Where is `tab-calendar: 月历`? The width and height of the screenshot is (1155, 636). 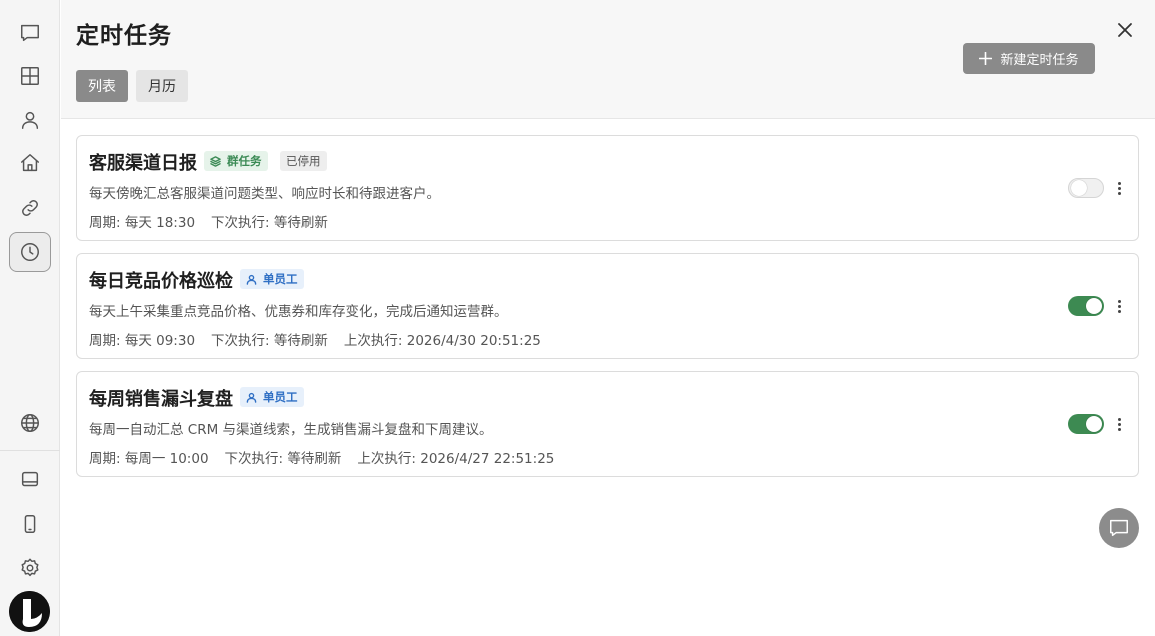
tab-calendar: 月历 is located at coordinates (162, 86).